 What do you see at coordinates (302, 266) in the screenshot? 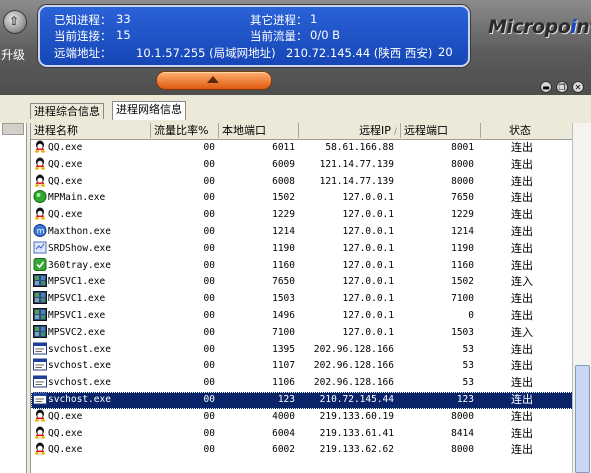
I see `table-row: 360tray.exe 00 1160 127.0.0.1 1160 连出` at bounding box center [302, 266].